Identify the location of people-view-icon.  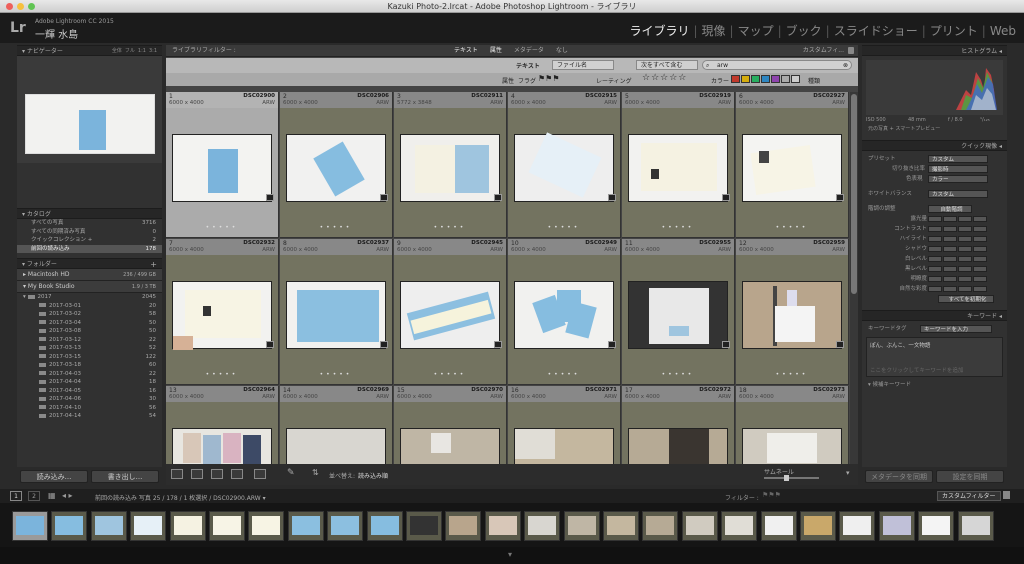
(260, 474).